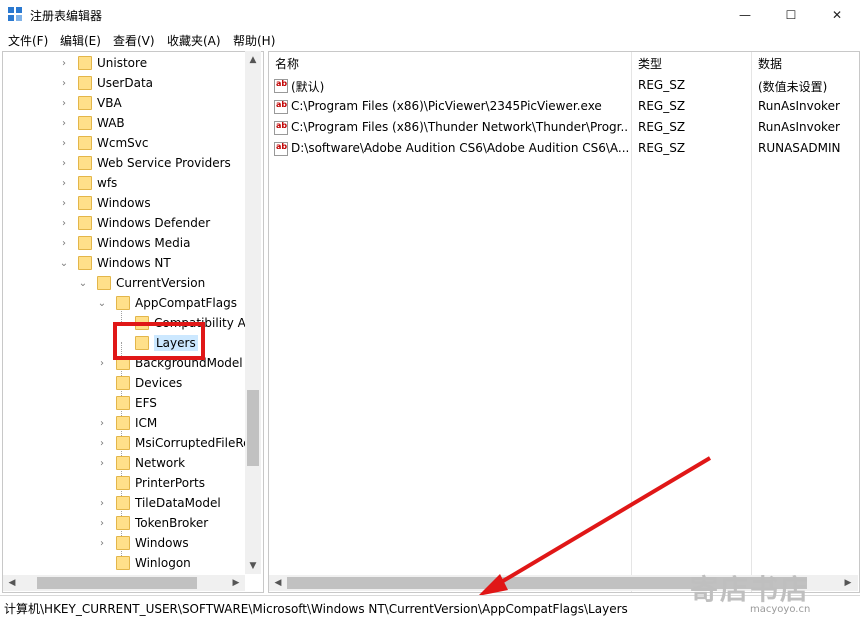 Image resolution: width=860 pixels, height=620 pixels. What do you see at coordinates (125, 83) in the screenshot?
I see `tree-item-label: UserData` at bounding box center [125, 83].